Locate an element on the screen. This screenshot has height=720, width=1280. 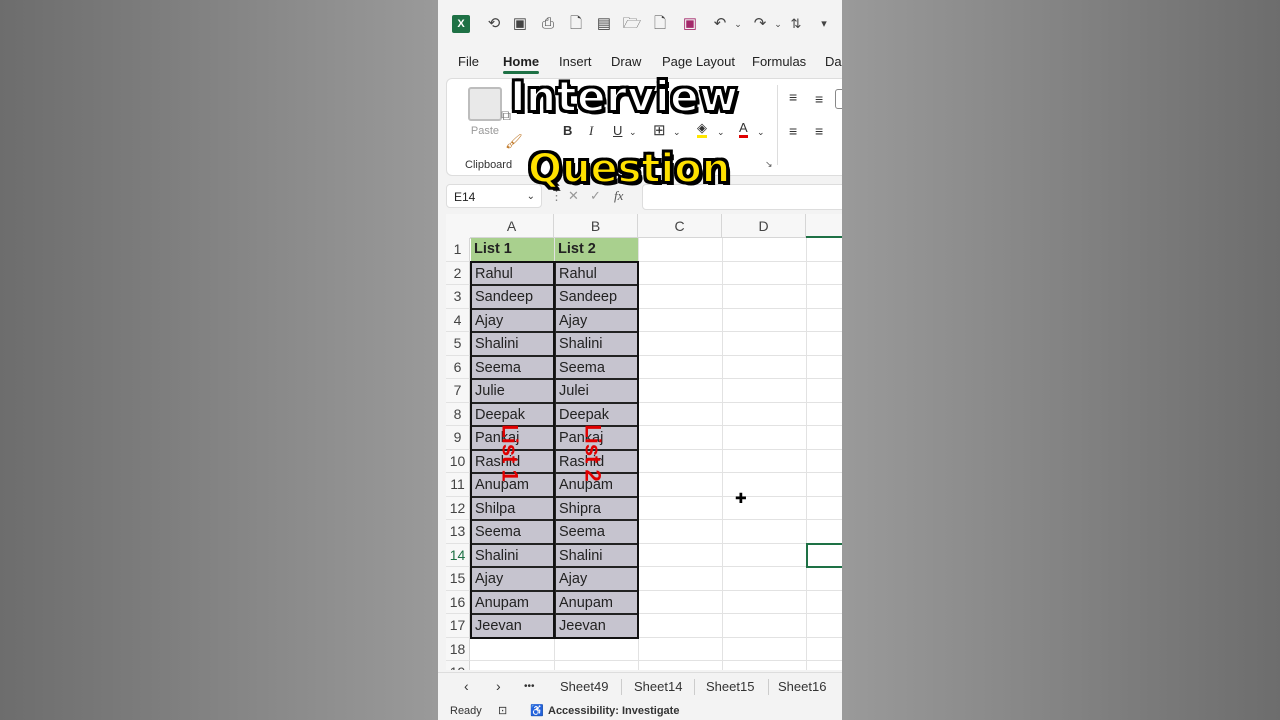
font-color-button: A is located at coordinates (743, 129).